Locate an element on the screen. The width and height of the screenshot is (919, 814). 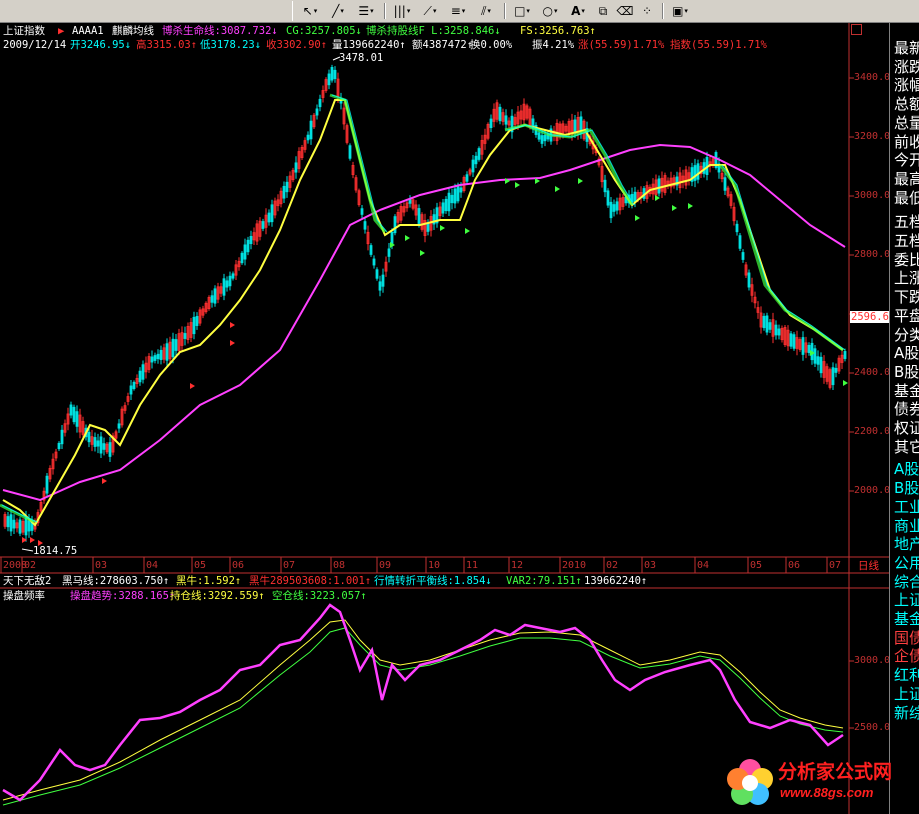
low-mark-line is located at coordinates (27, 550).